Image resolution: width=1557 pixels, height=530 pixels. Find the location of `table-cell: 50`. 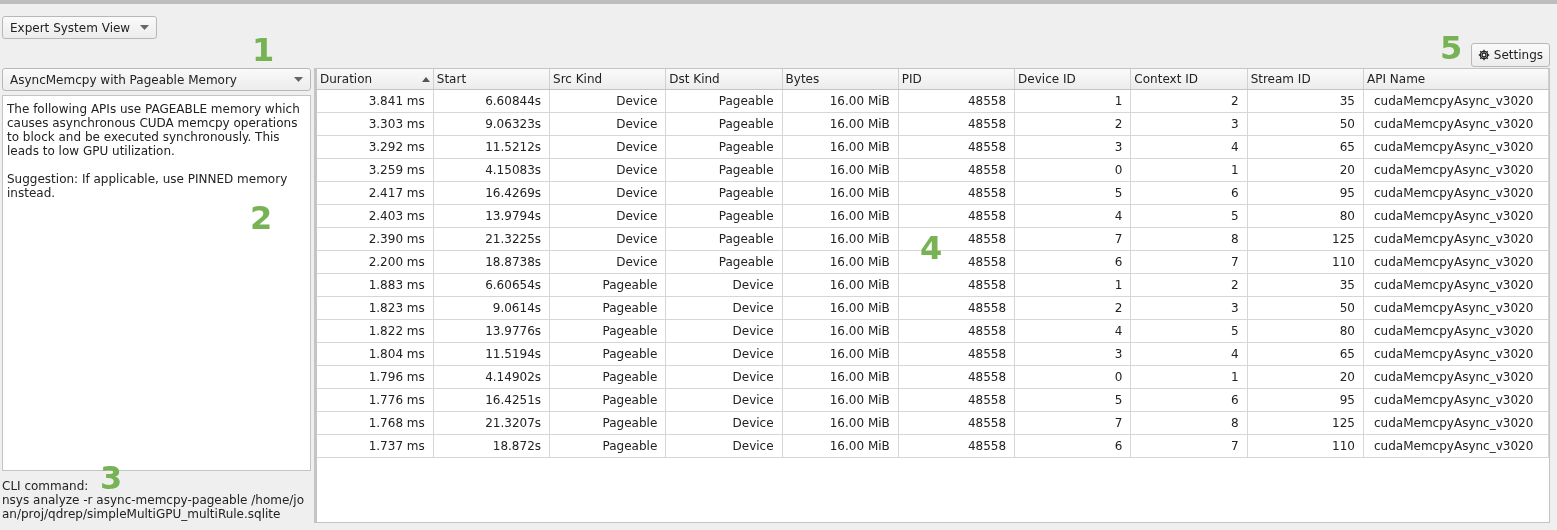

table-cell: 50 is located at coordinates (1305, 308).